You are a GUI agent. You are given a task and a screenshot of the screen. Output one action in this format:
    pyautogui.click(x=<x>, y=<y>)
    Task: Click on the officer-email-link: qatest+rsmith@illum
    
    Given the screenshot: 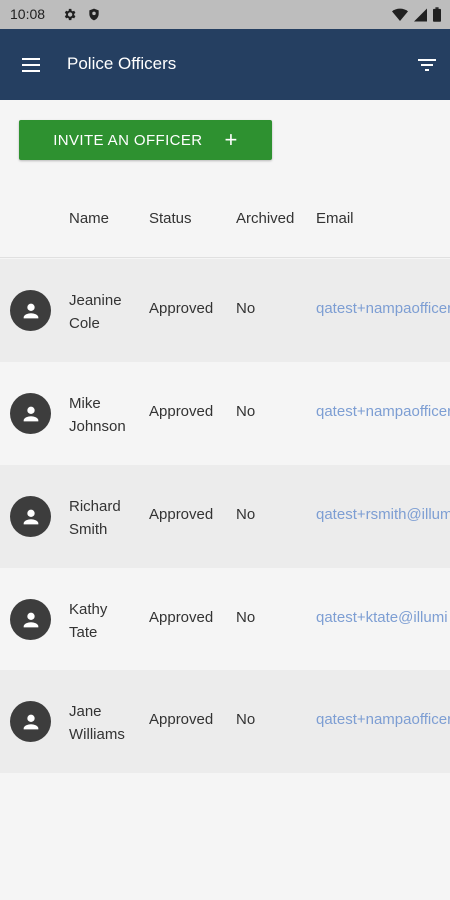 What is the action you would take?
    pyautogui.click(x=383, y=514)
    